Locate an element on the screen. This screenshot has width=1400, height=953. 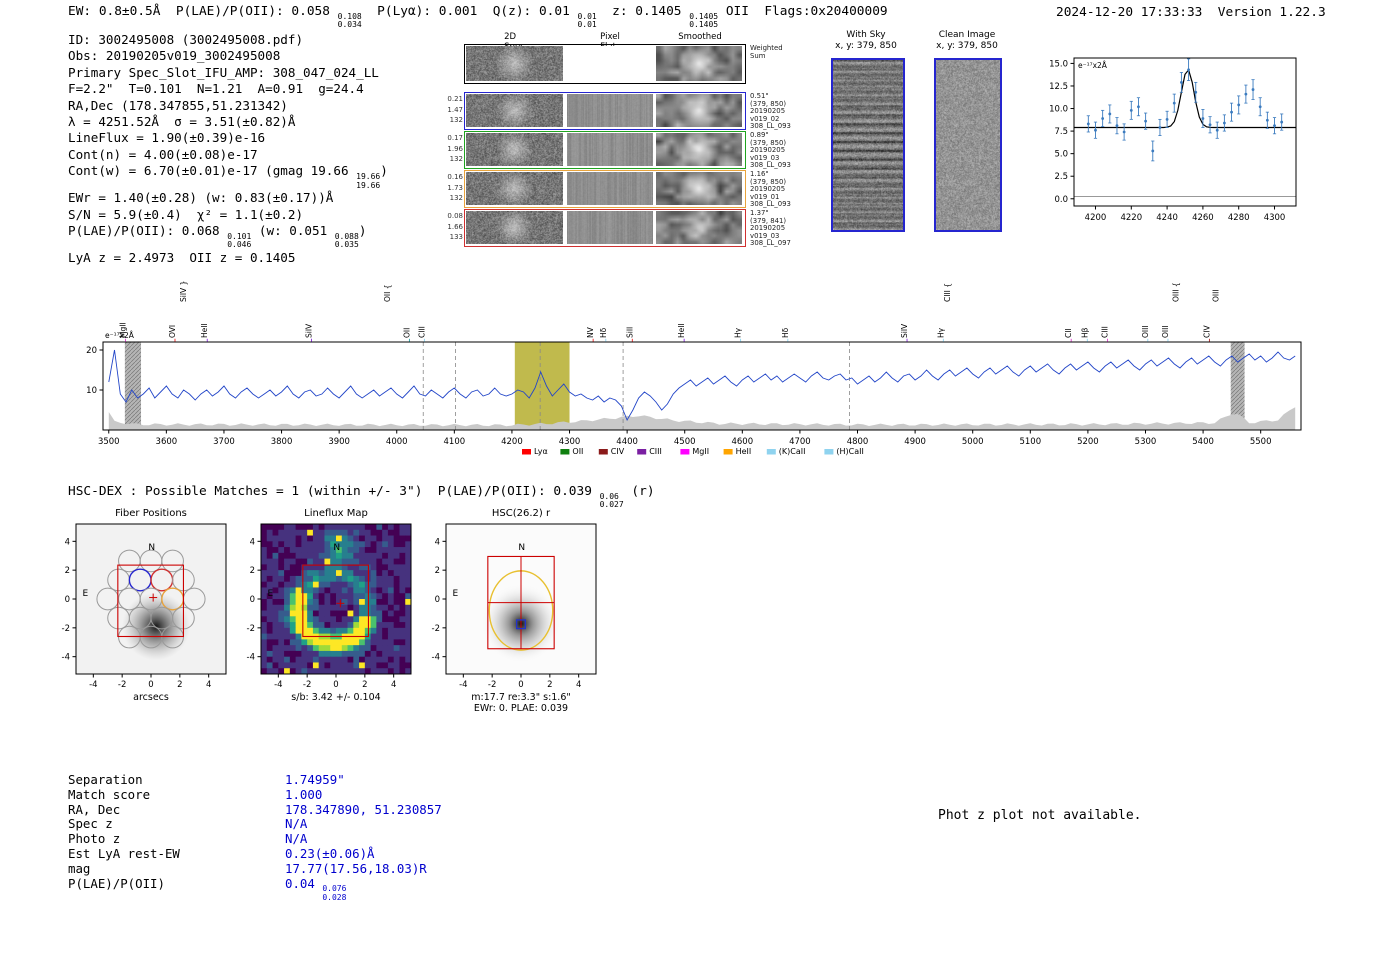
y-tick-label: 10 is located at coordinates (91, 391).